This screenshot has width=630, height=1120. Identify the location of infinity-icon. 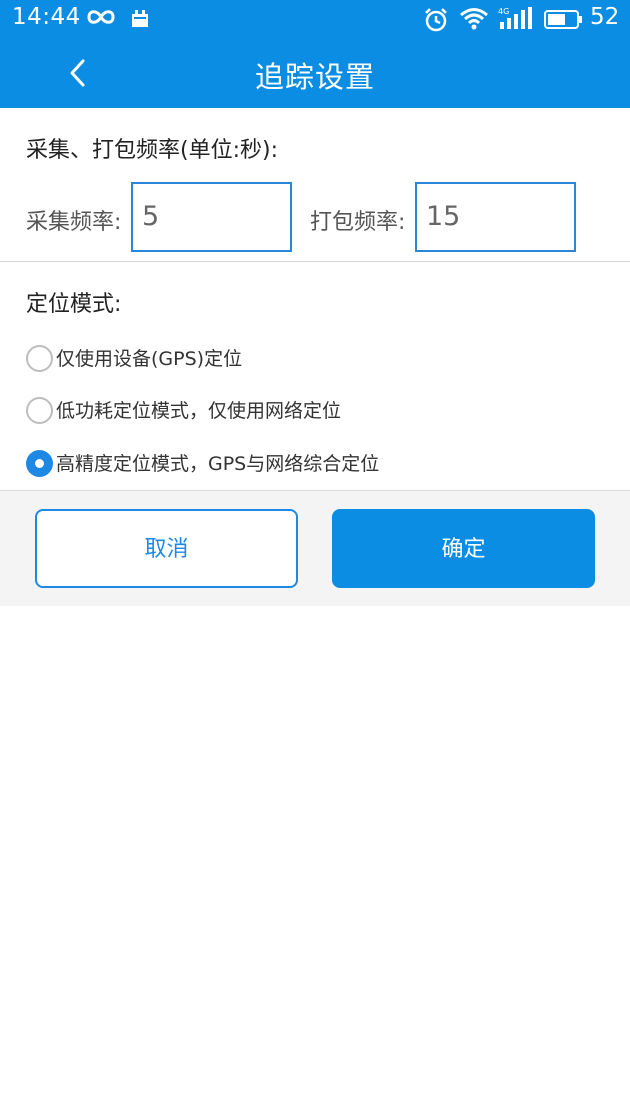
(101, 19).